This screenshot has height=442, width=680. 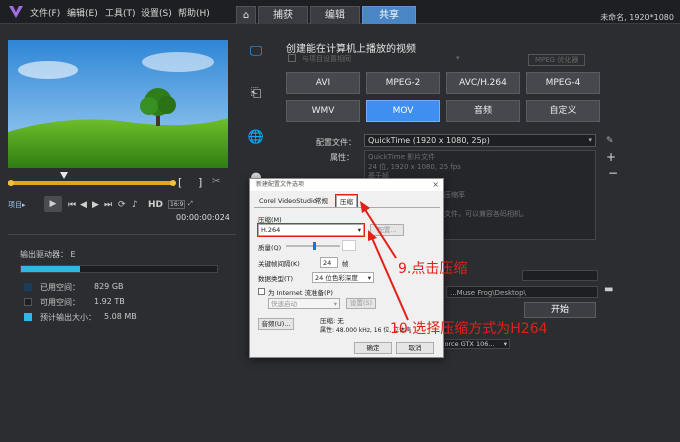 I want to click on annotation-step10: 10.选择压缩方式为H264, so click(x=469, y=329).